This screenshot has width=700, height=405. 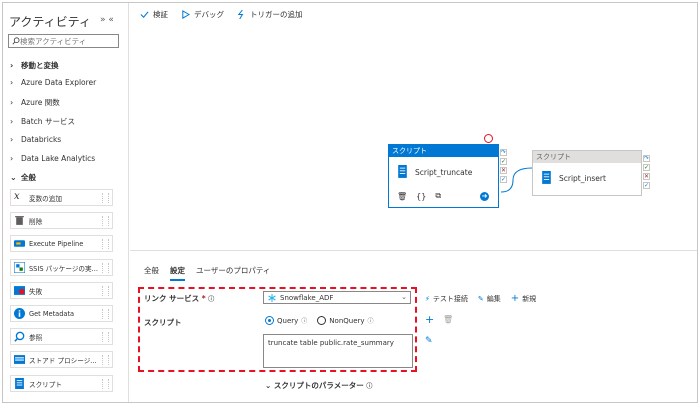 I want to click on tab-settings: 設定, so click(x=177, y=273).